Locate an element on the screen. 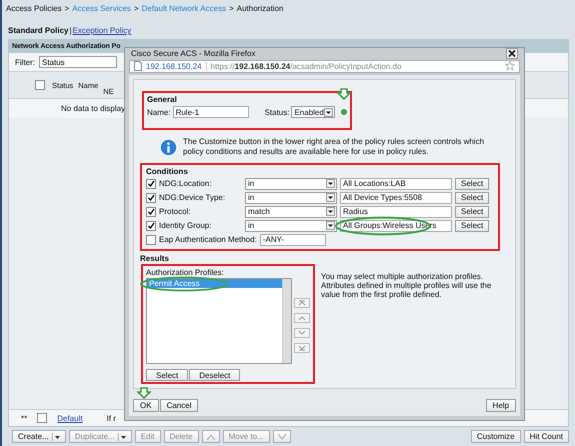  row-marker: ** is located at coordinates (24, 418).